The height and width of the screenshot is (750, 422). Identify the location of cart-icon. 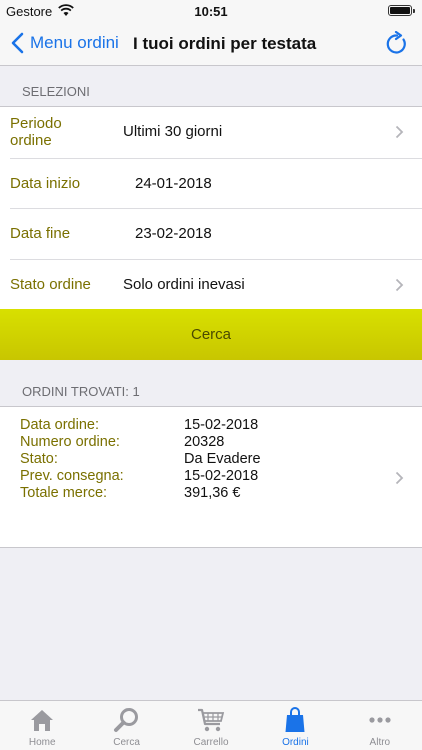
(211, 720).